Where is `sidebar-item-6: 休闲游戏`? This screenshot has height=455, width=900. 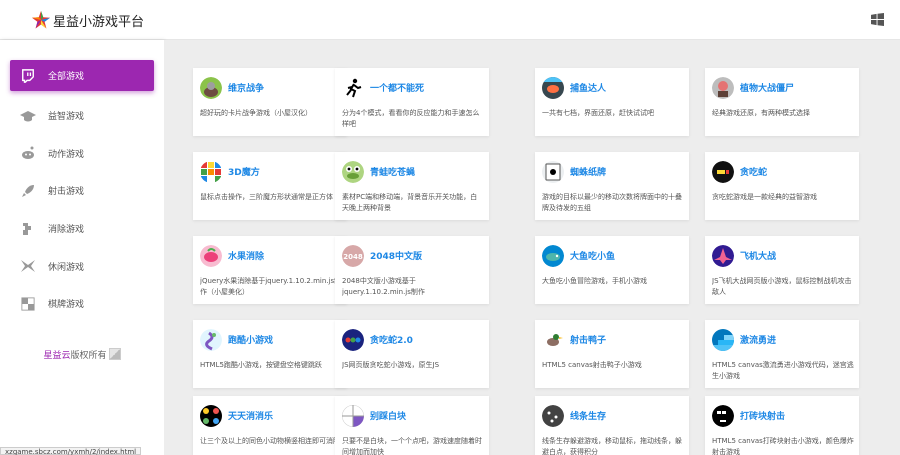
sidebar-item-6: 休闲游戏 is located at coordinates (82, 266).